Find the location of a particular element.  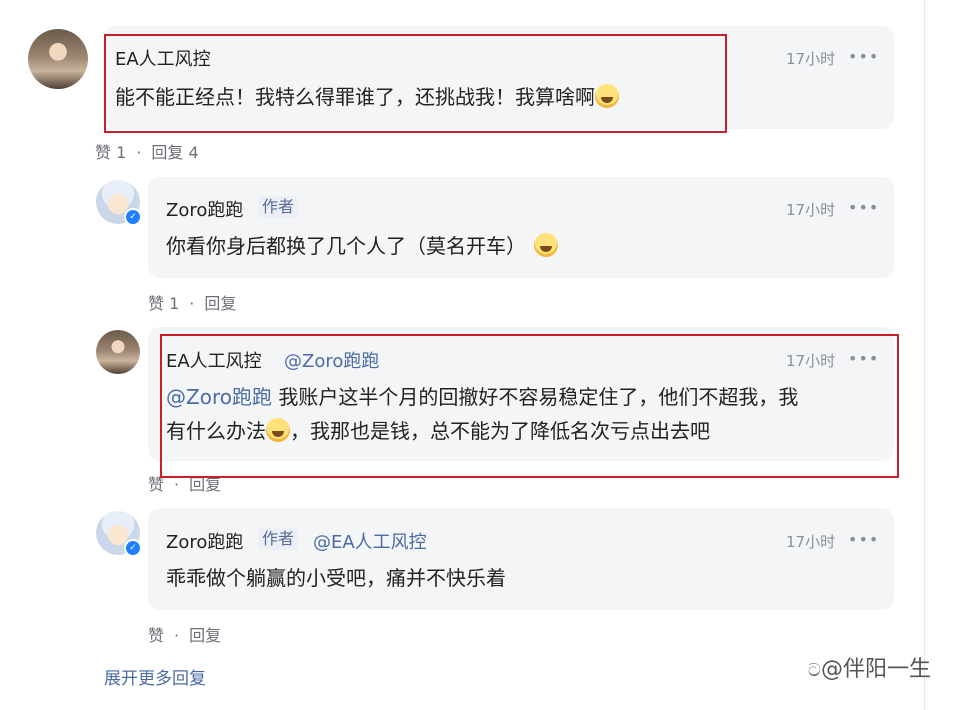

comment-actions: 赞 1 · 回复 is located at coordinates (192, 302).